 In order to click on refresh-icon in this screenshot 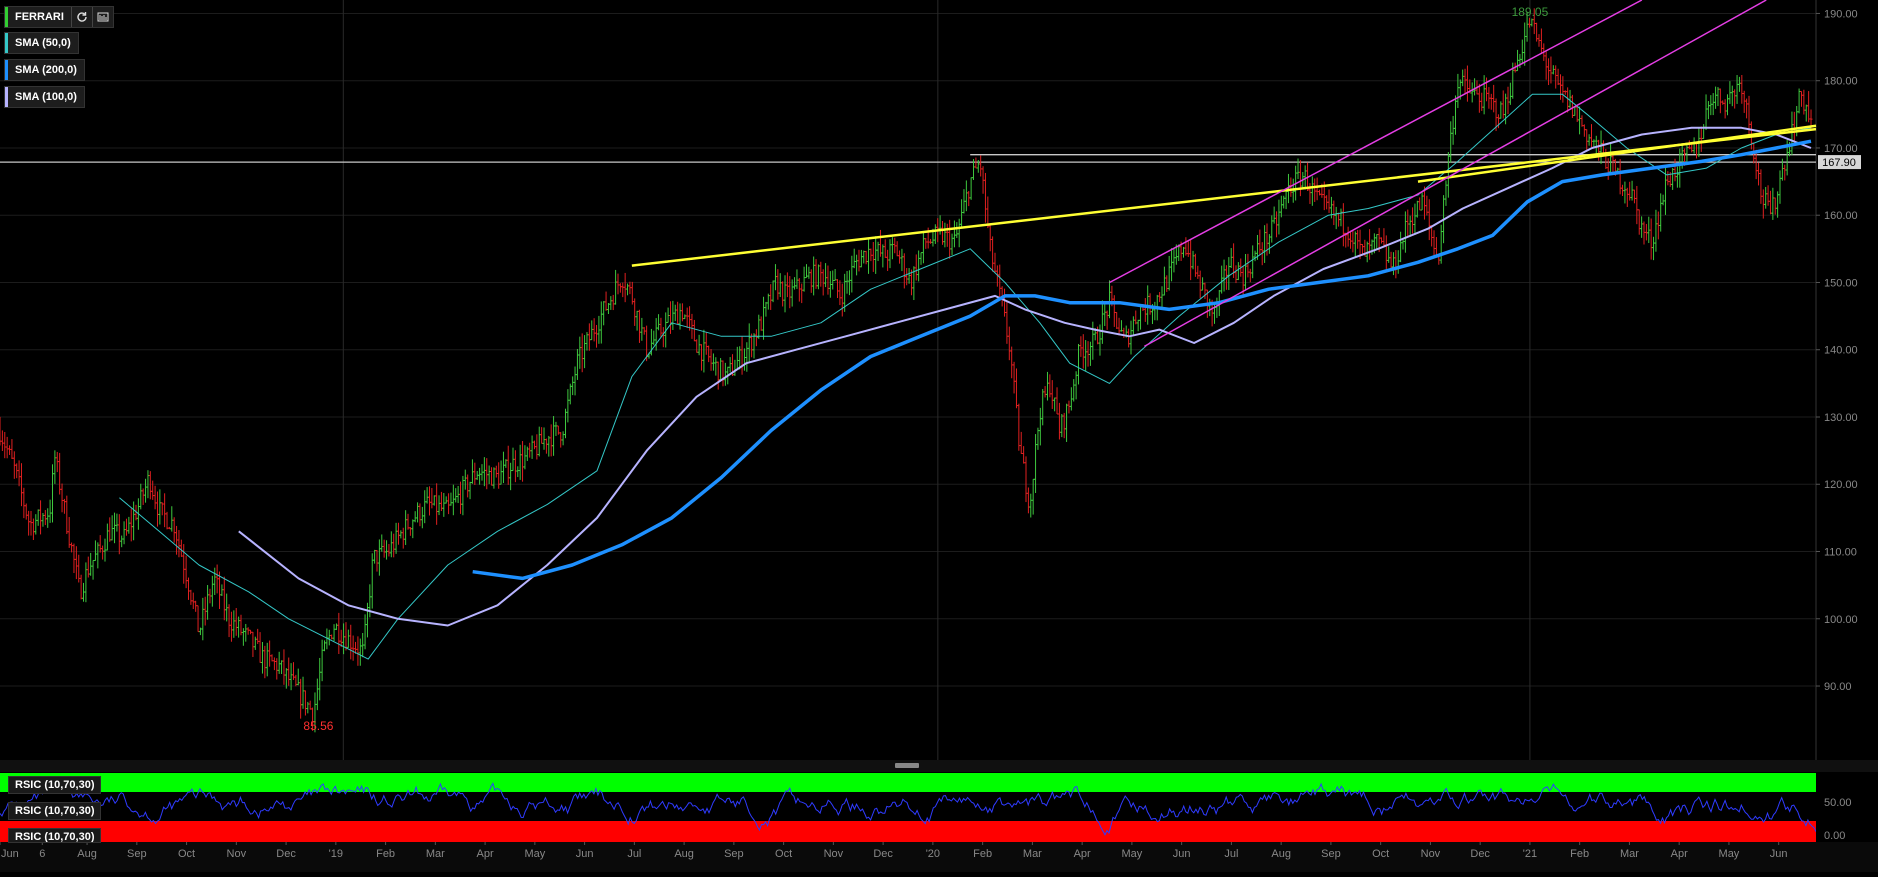, I will do `click(81, 17)`.